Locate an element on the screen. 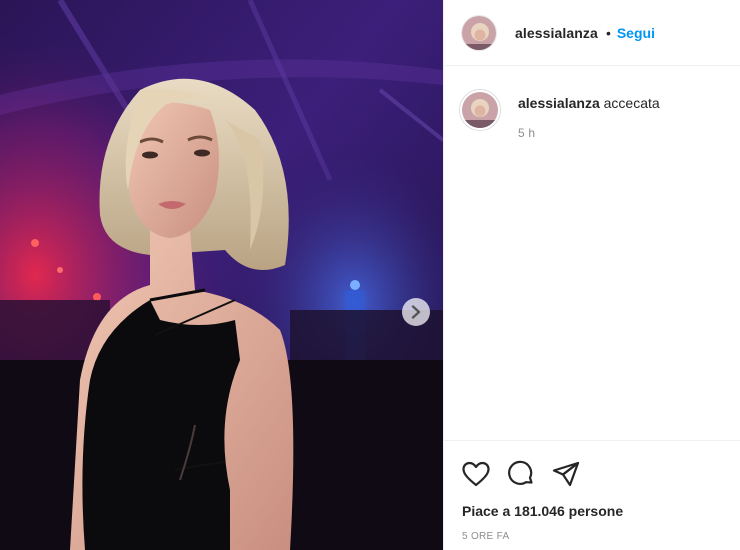 The height and width of the screenshot is (550, 740). post-footer: Piace a 181.046 persone 5 ORE FA is located at coordinates (592, 495).